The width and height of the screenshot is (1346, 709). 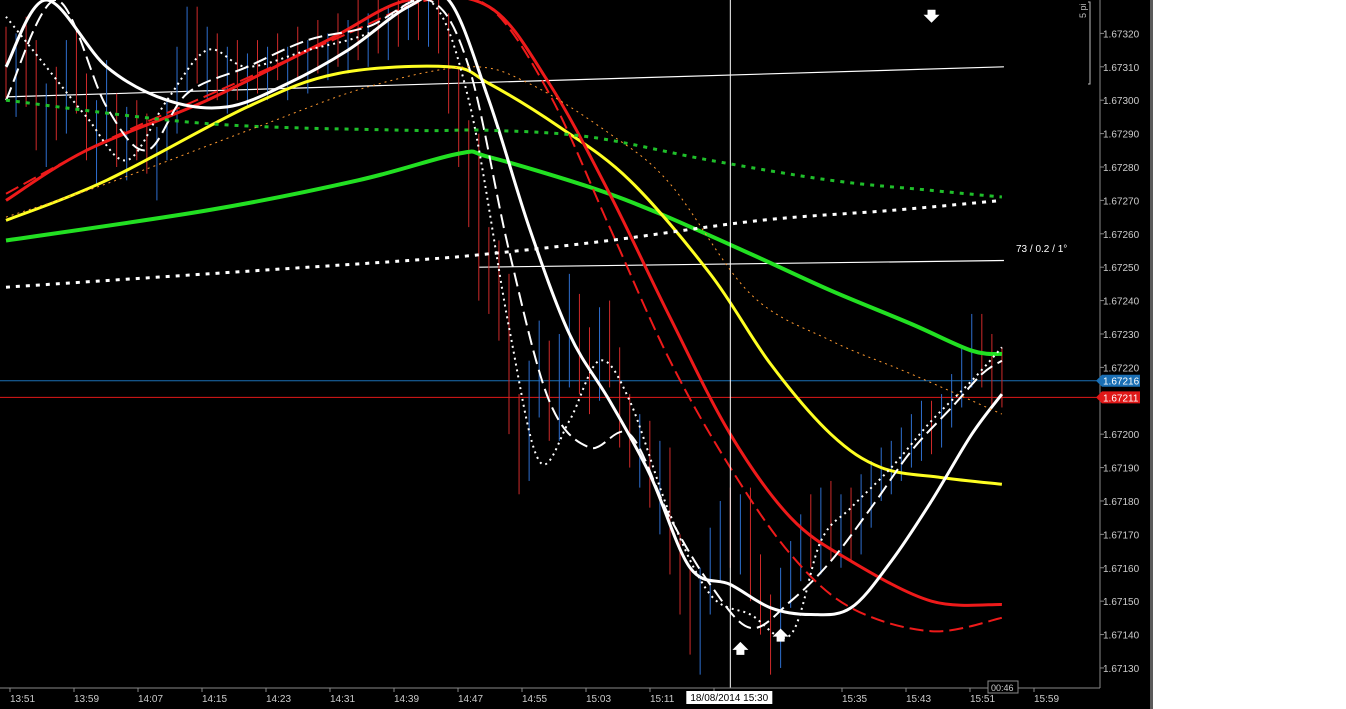 I want to click on time-tick-label: 14:15, so click(x=214, y=699).